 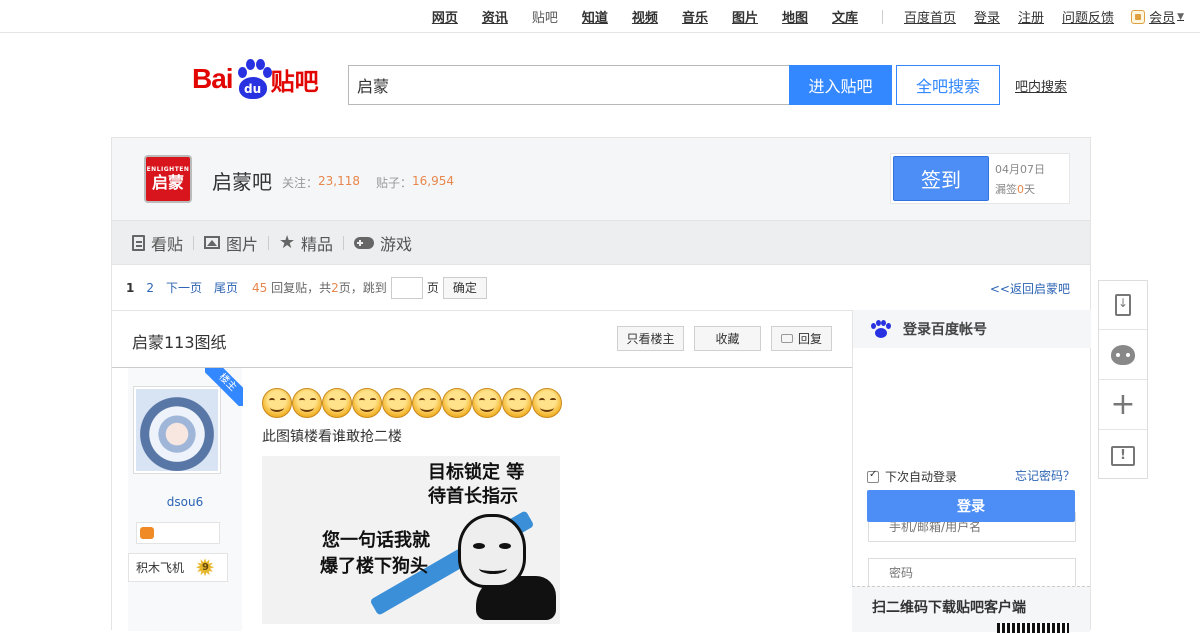 What do you see at coordinates (339, 181) in the screenshot?
I see `follow-count: 23,118` at bounding box center [339, 181].